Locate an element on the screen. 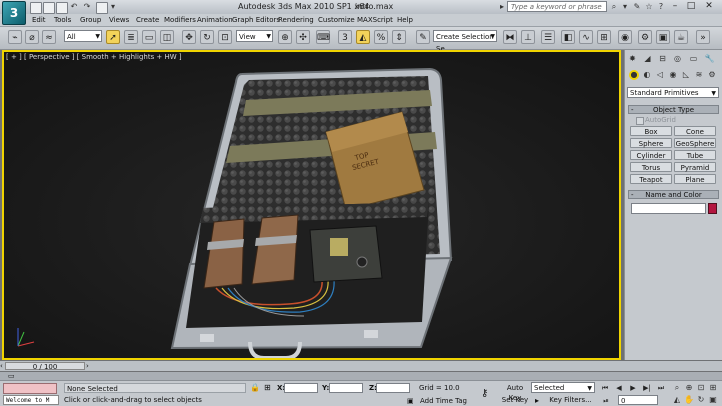  primitive-type-dropdown: Standard Primitives ▼ is located at coordinates (673, 92).